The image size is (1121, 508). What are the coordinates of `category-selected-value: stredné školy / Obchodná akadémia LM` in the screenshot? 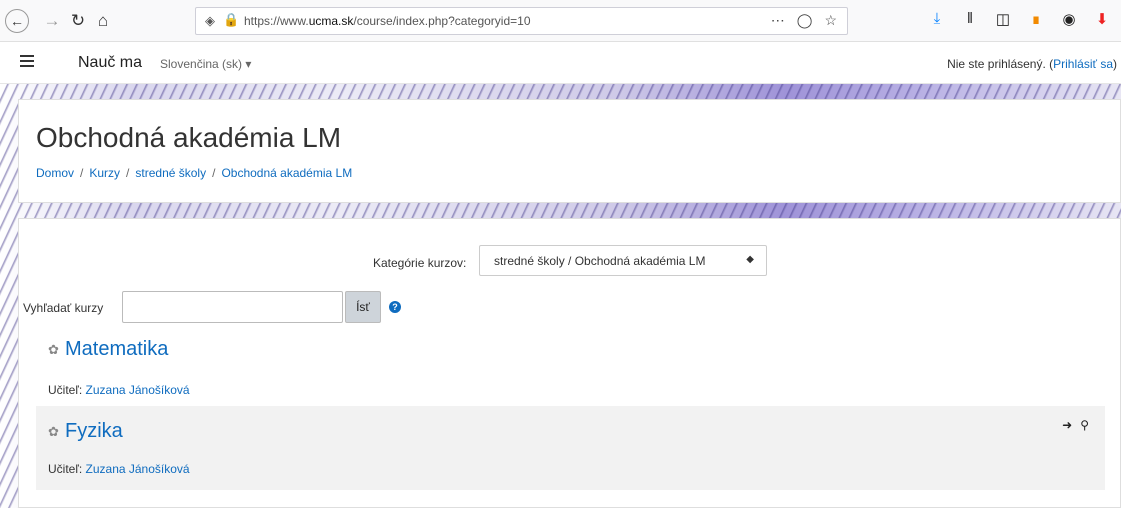 It's located at (600, 261).